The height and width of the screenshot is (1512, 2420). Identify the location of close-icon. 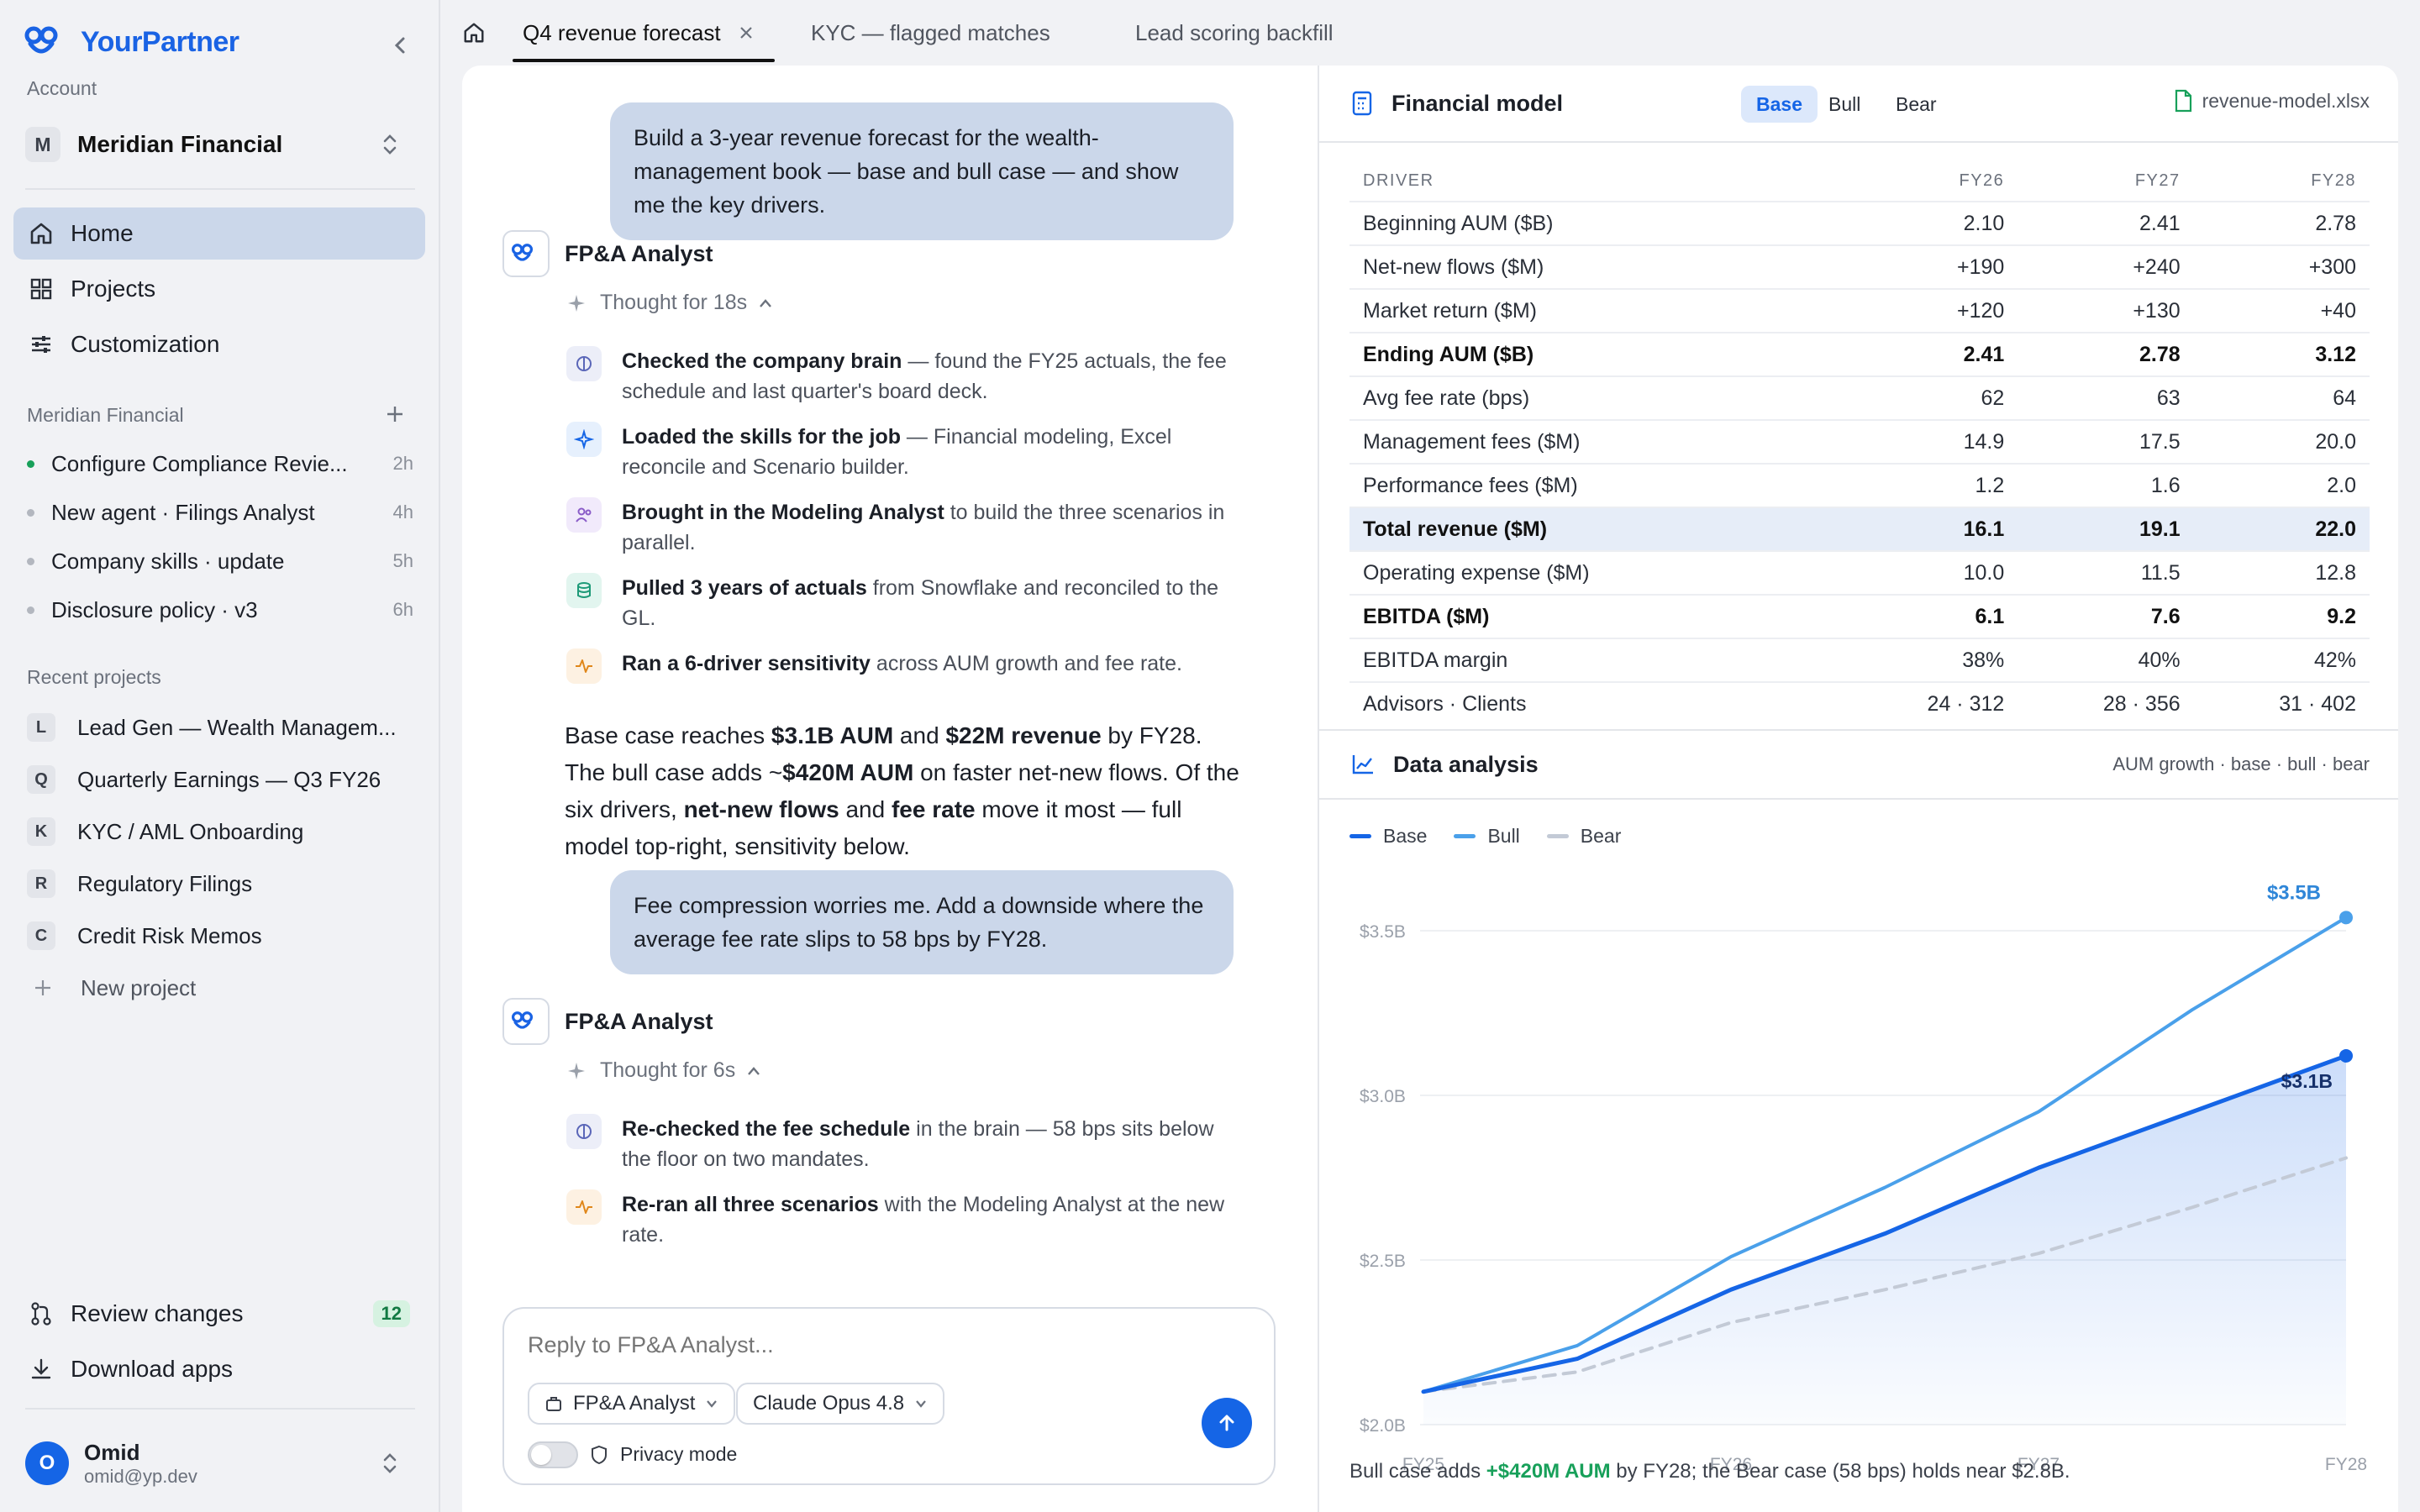
(747, 32).